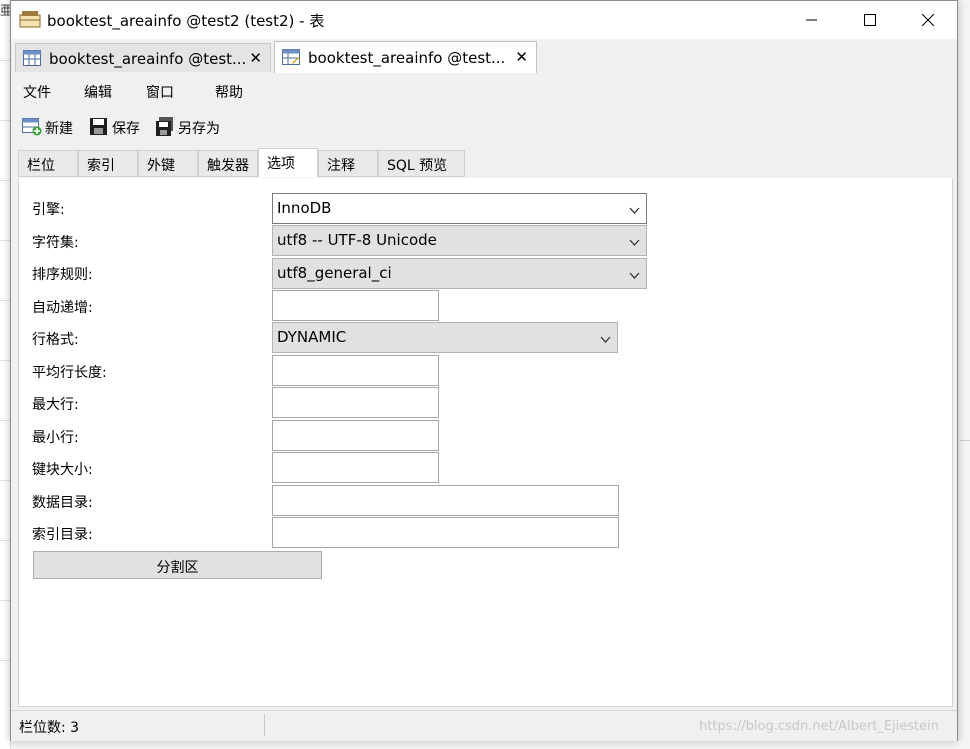 The image size is (970, 749). Describe the element at coordinates (48, 210) in the screenshot. I see `engine-label: 引擎:` at that location.